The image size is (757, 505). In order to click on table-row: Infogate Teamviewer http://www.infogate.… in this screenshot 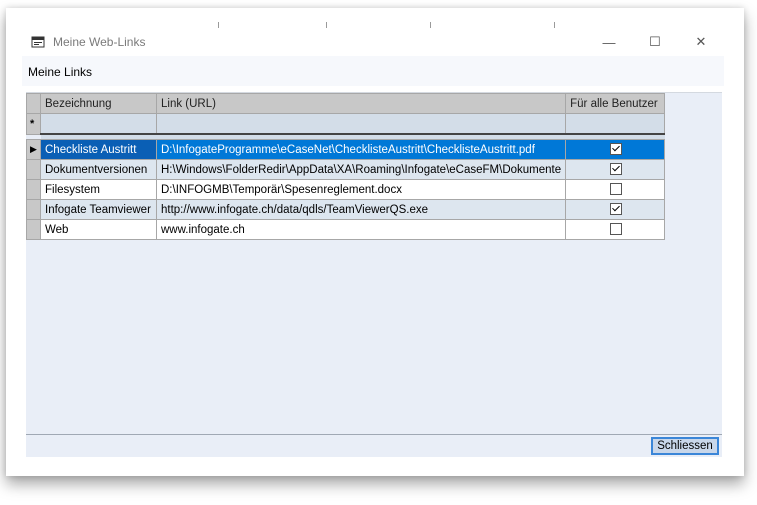, I will do `click(346, 209)`.